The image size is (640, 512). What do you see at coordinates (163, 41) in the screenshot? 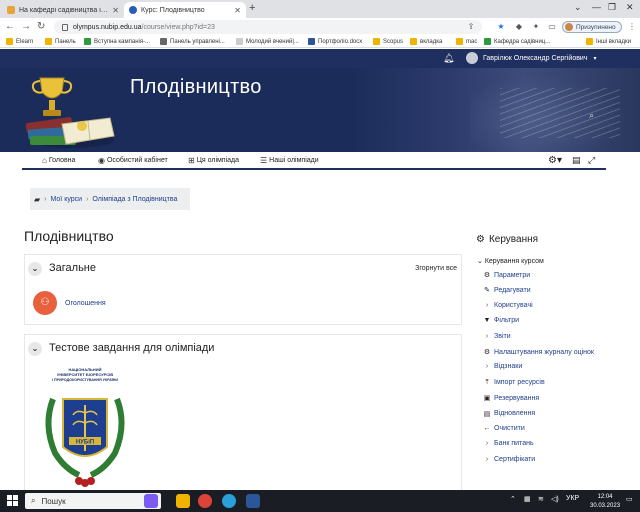
I see `settings-icon` at bounding box center [163, 41].